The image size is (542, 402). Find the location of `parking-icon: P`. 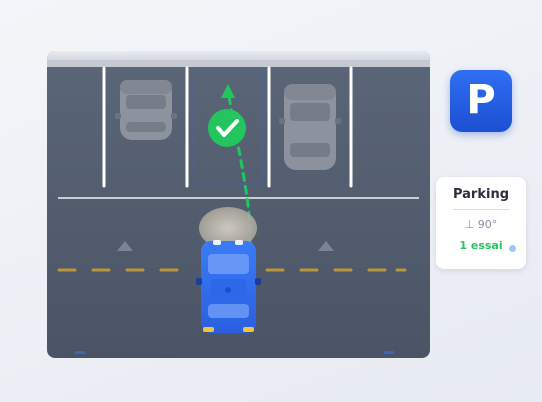

parking-icon: P is located at coordinates (481, 101).